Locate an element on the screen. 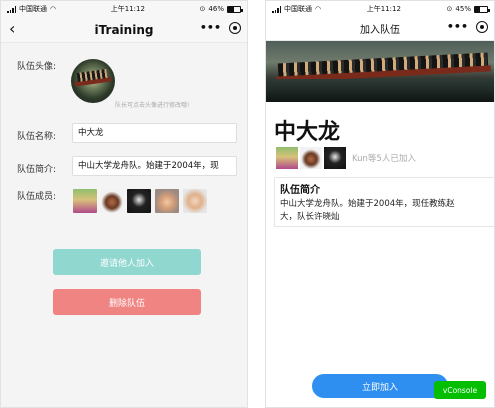 Image resolution: width=495 pixels, height=408 pixels. back-icon: ‹ is located at coordinates (12, 29).